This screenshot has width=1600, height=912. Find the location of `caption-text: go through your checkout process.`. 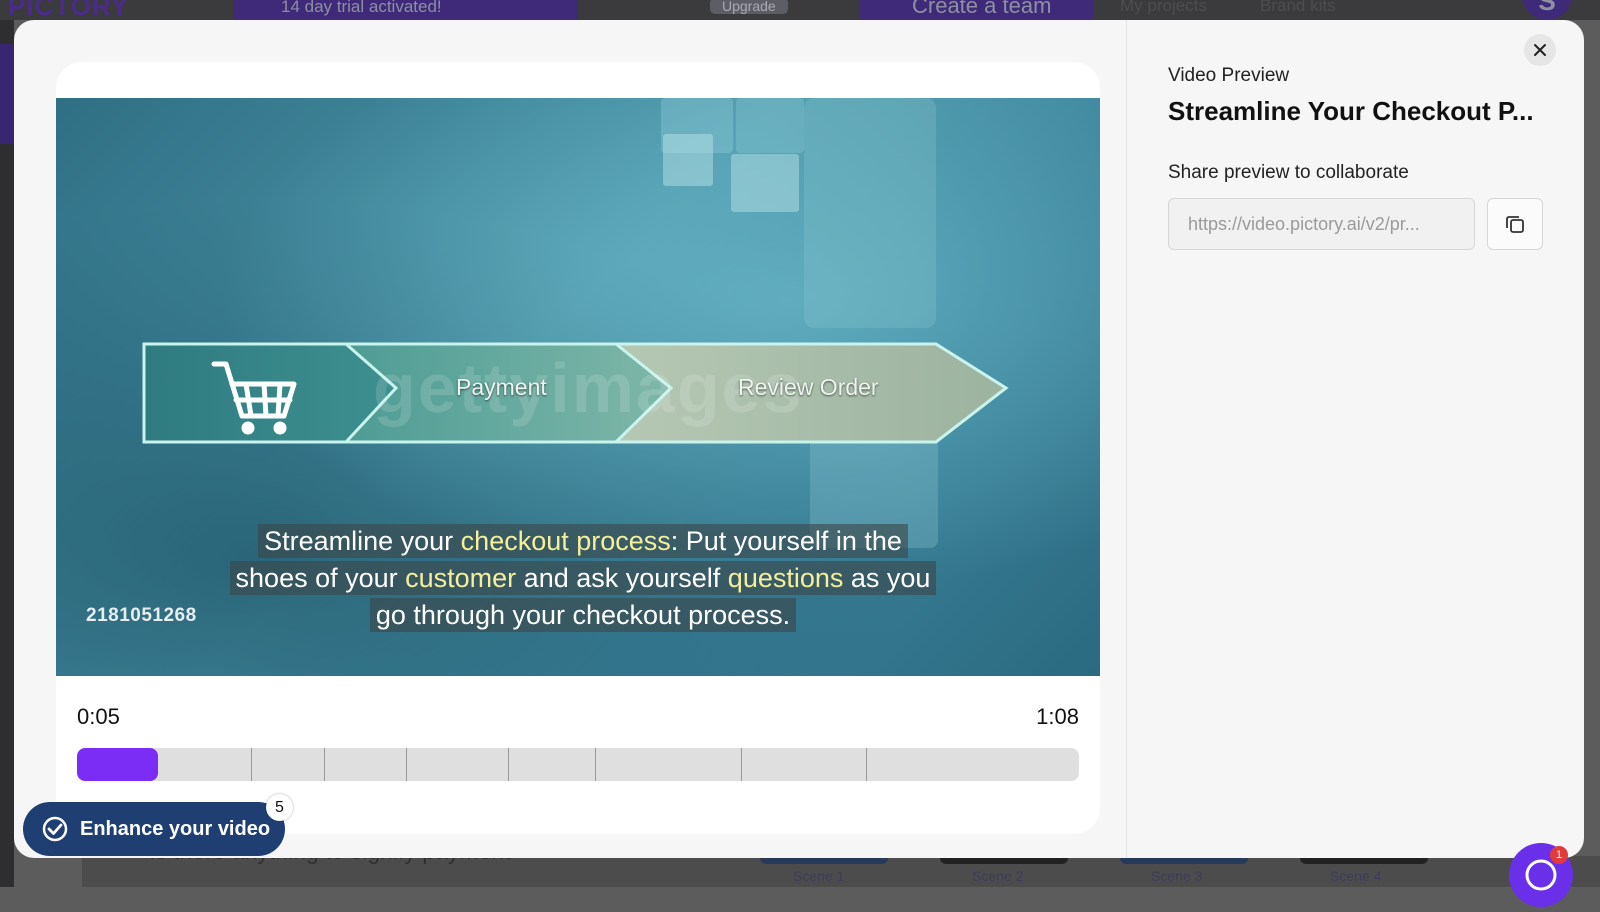

caption-text: go through your checkout process. is located at coordinates (583, 615).